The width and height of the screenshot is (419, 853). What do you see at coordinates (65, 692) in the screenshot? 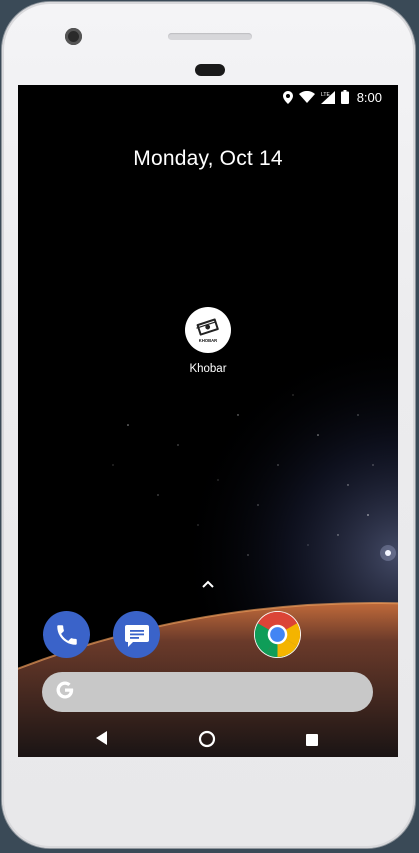
I see `google-g-icon` at bounding box center [65, 692].